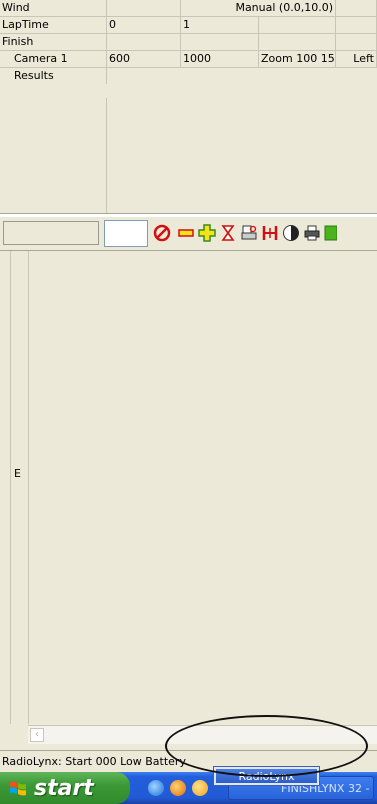 This screenshot has width=377, height=804. I want to click on contrast-icon, so click(291, 233).